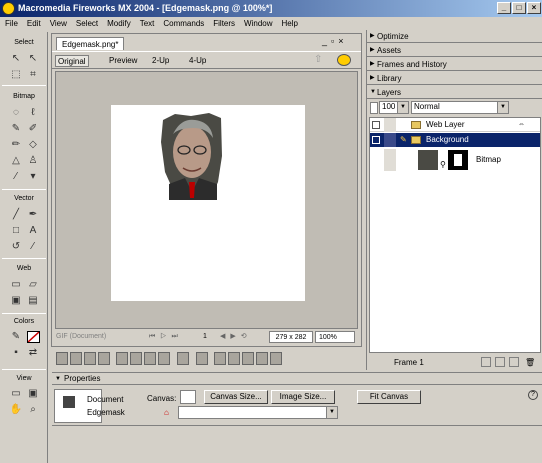 The width and height of the screenshot is (542, 463). What do you see at coordinates (16, 145) in the screenshot?
I see `pencil-tool-icon: ✏` at bounding box center [16, 145].